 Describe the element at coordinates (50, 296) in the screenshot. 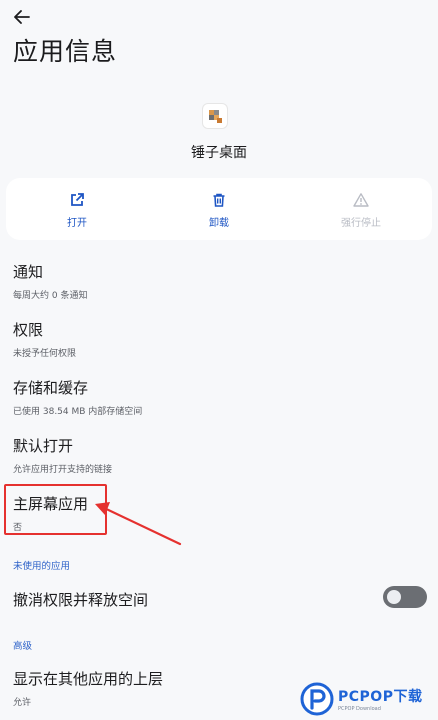

I see `setting-subtitle: 每周大约 0 条通知` at that location.